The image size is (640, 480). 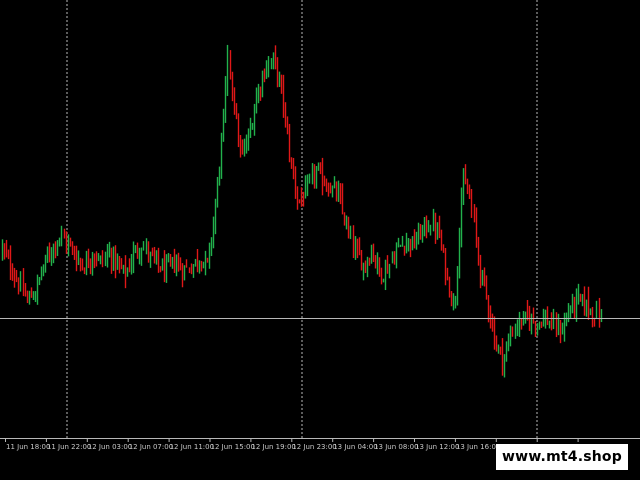 I want to click on time-tick-label: 12 Jun 15:00, so click(x=233, y=447).